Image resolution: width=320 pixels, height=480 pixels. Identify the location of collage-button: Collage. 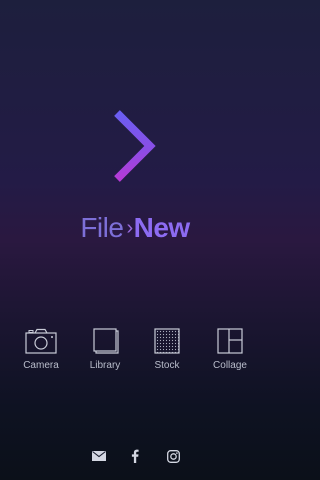
(230, 351).